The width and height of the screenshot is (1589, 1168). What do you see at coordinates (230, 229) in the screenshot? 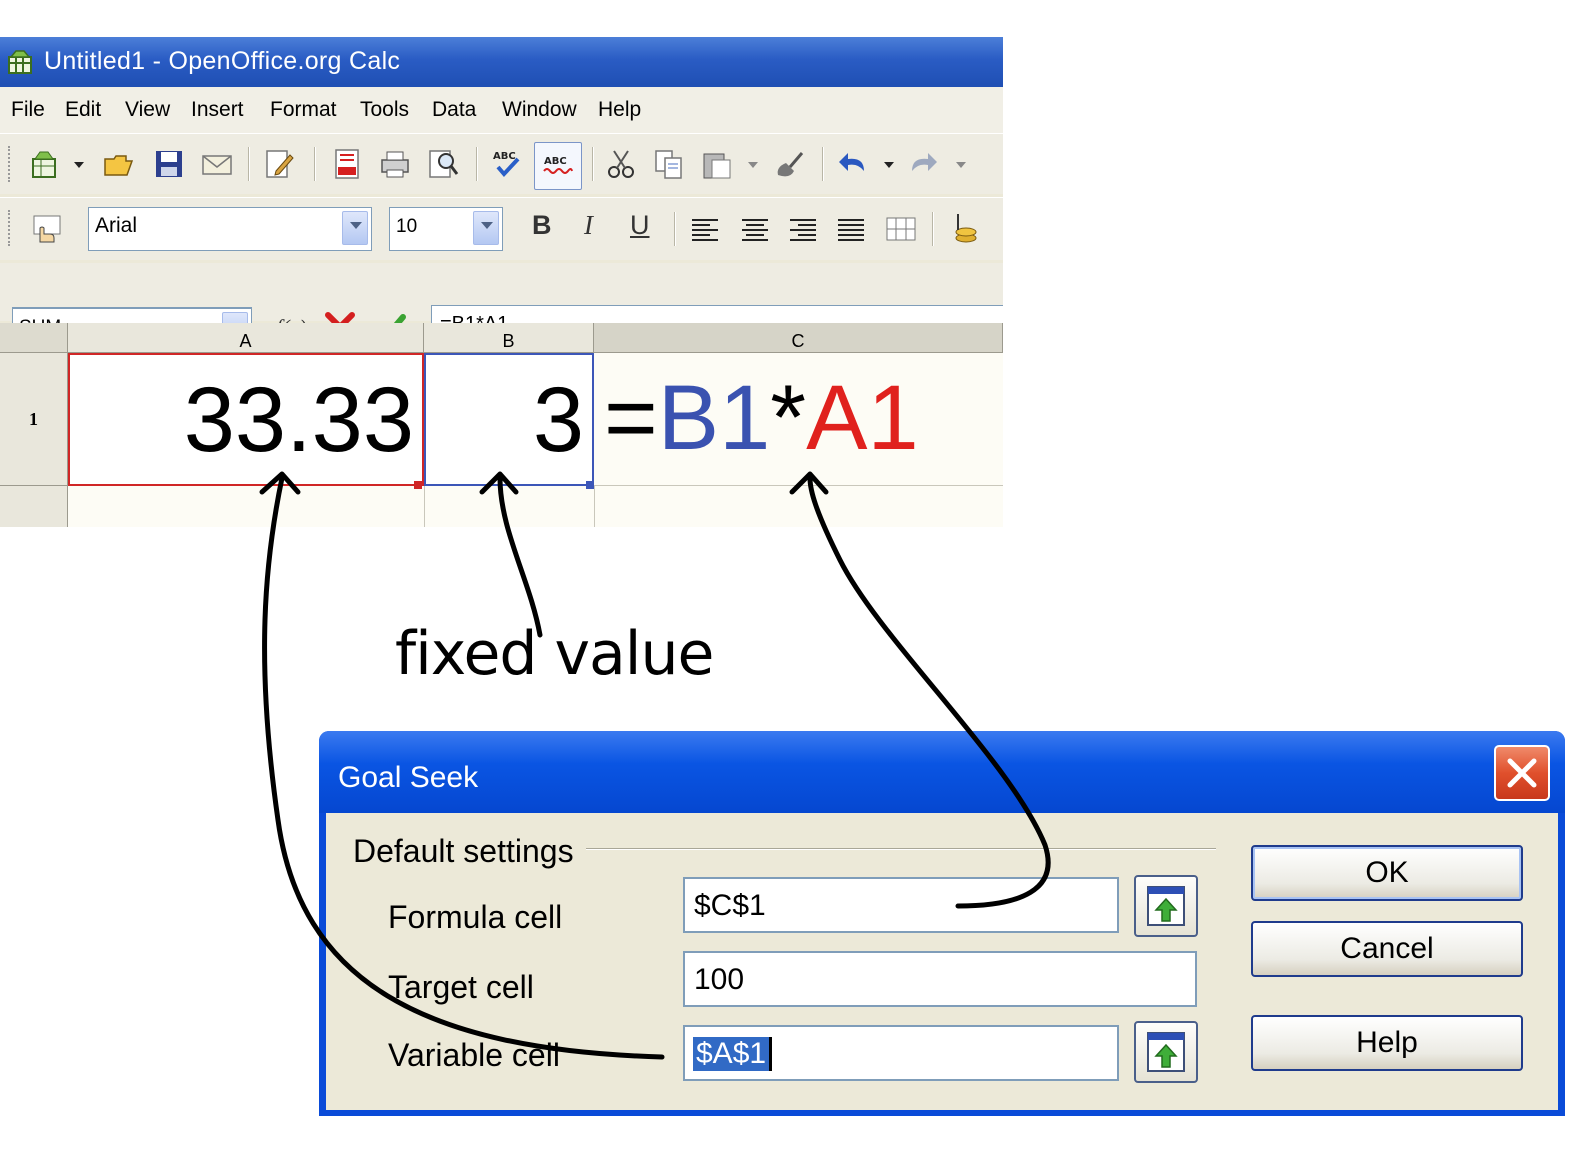
I see `font-name-combo: Arial` at bounding box center [230, 229].